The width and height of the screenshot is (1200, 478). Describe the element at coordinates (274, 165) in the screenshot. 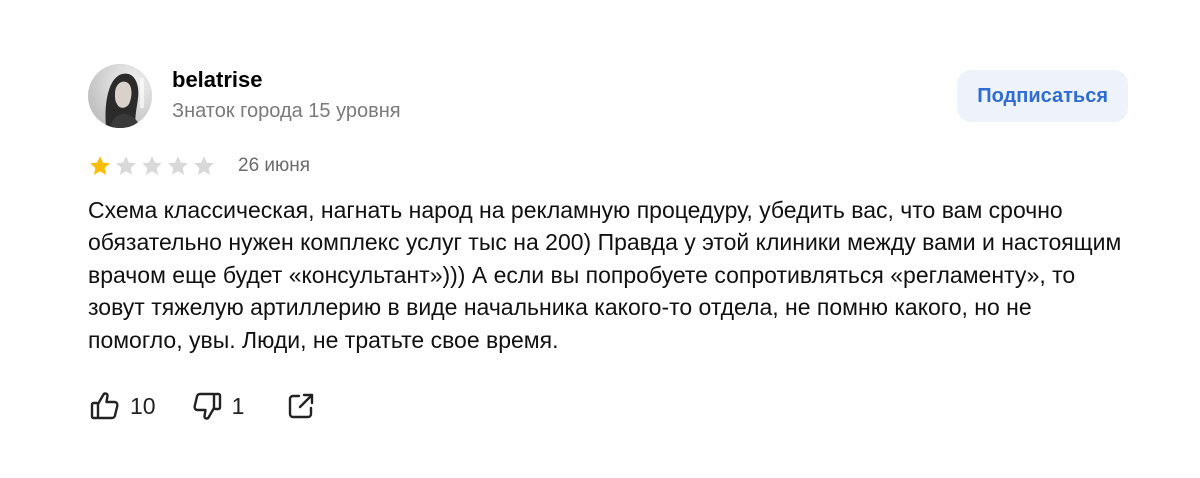

I see `review-date: 26 июня` at that location.